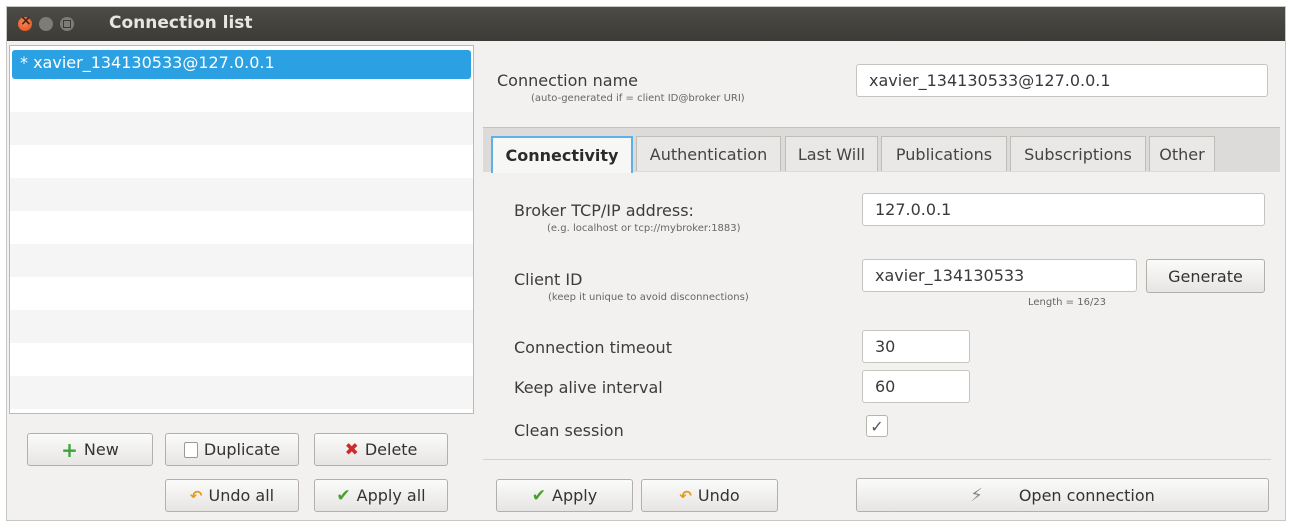 The width and height of the screenshot is (1292, 527). What do you see at coordinates (101, 449) in the screenshot?
I see `new-button-label: New` at bounding box center [101, 449].